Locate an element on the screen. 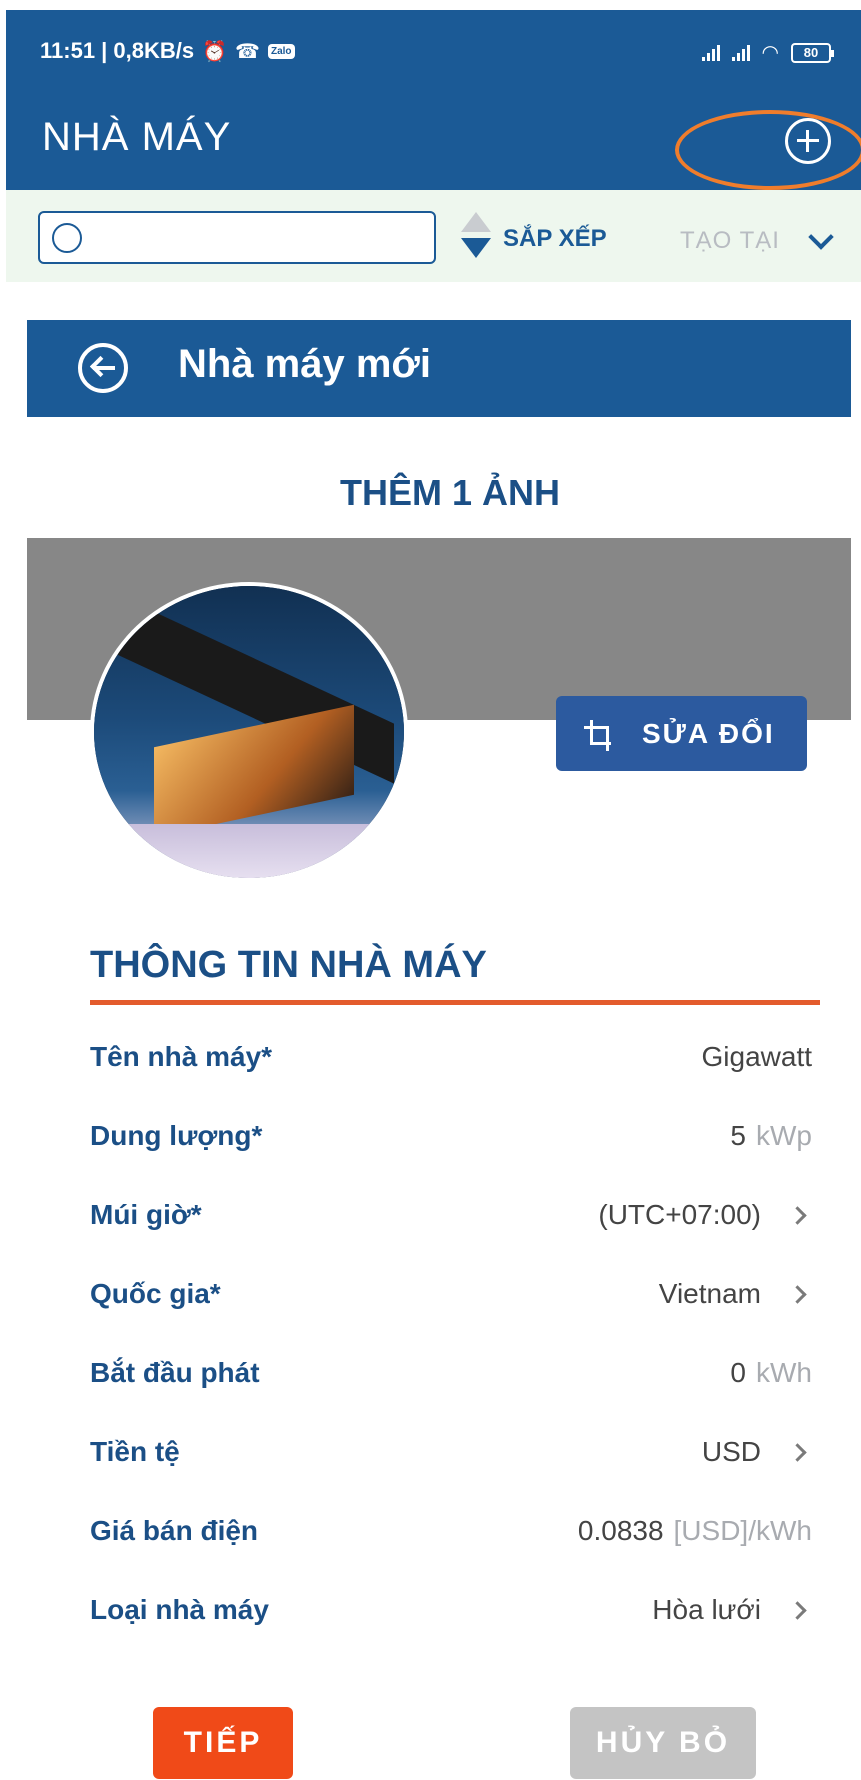  search-icon is located at coordinates (67, 238).